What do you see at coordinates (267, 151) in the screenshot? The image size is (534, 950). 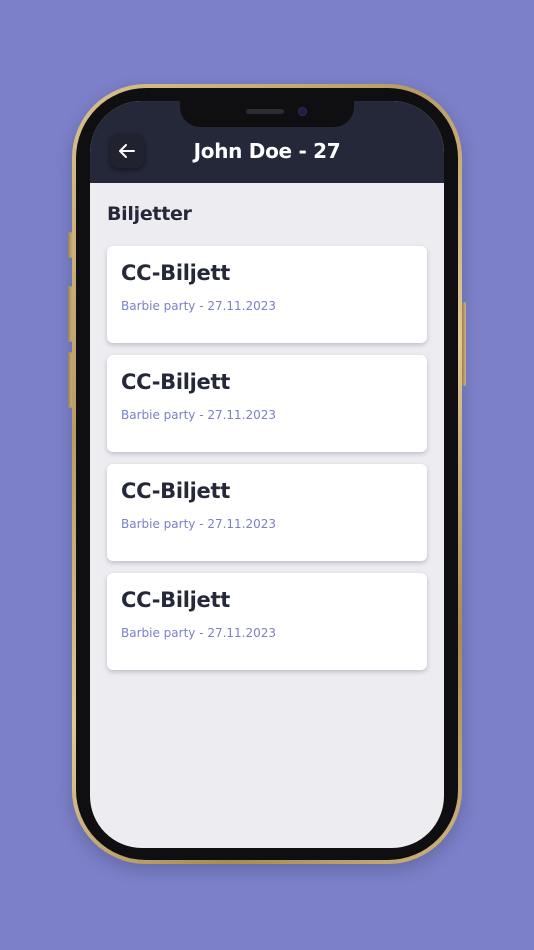 I see `page-title: John Doe - 27` at bounding box center [267, 151].